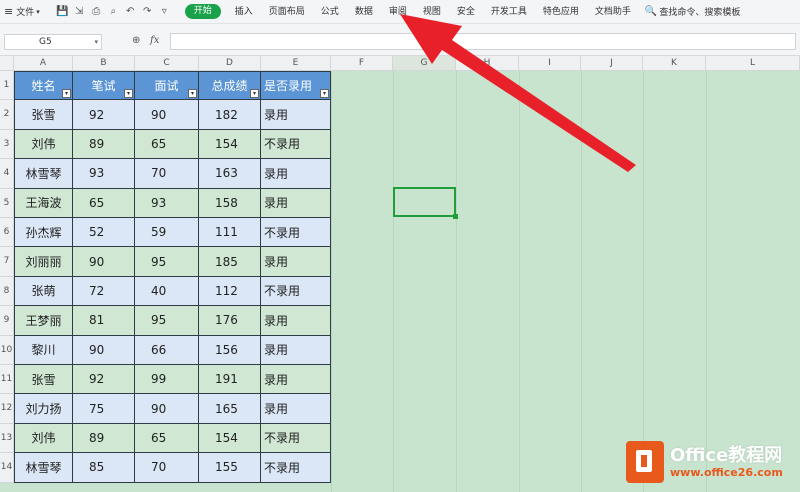 The width and height of the screenshot is (800, 492). Describe the element at coordinates (230, 262) in the screenshot. I see `table-cell: 185` at that location.